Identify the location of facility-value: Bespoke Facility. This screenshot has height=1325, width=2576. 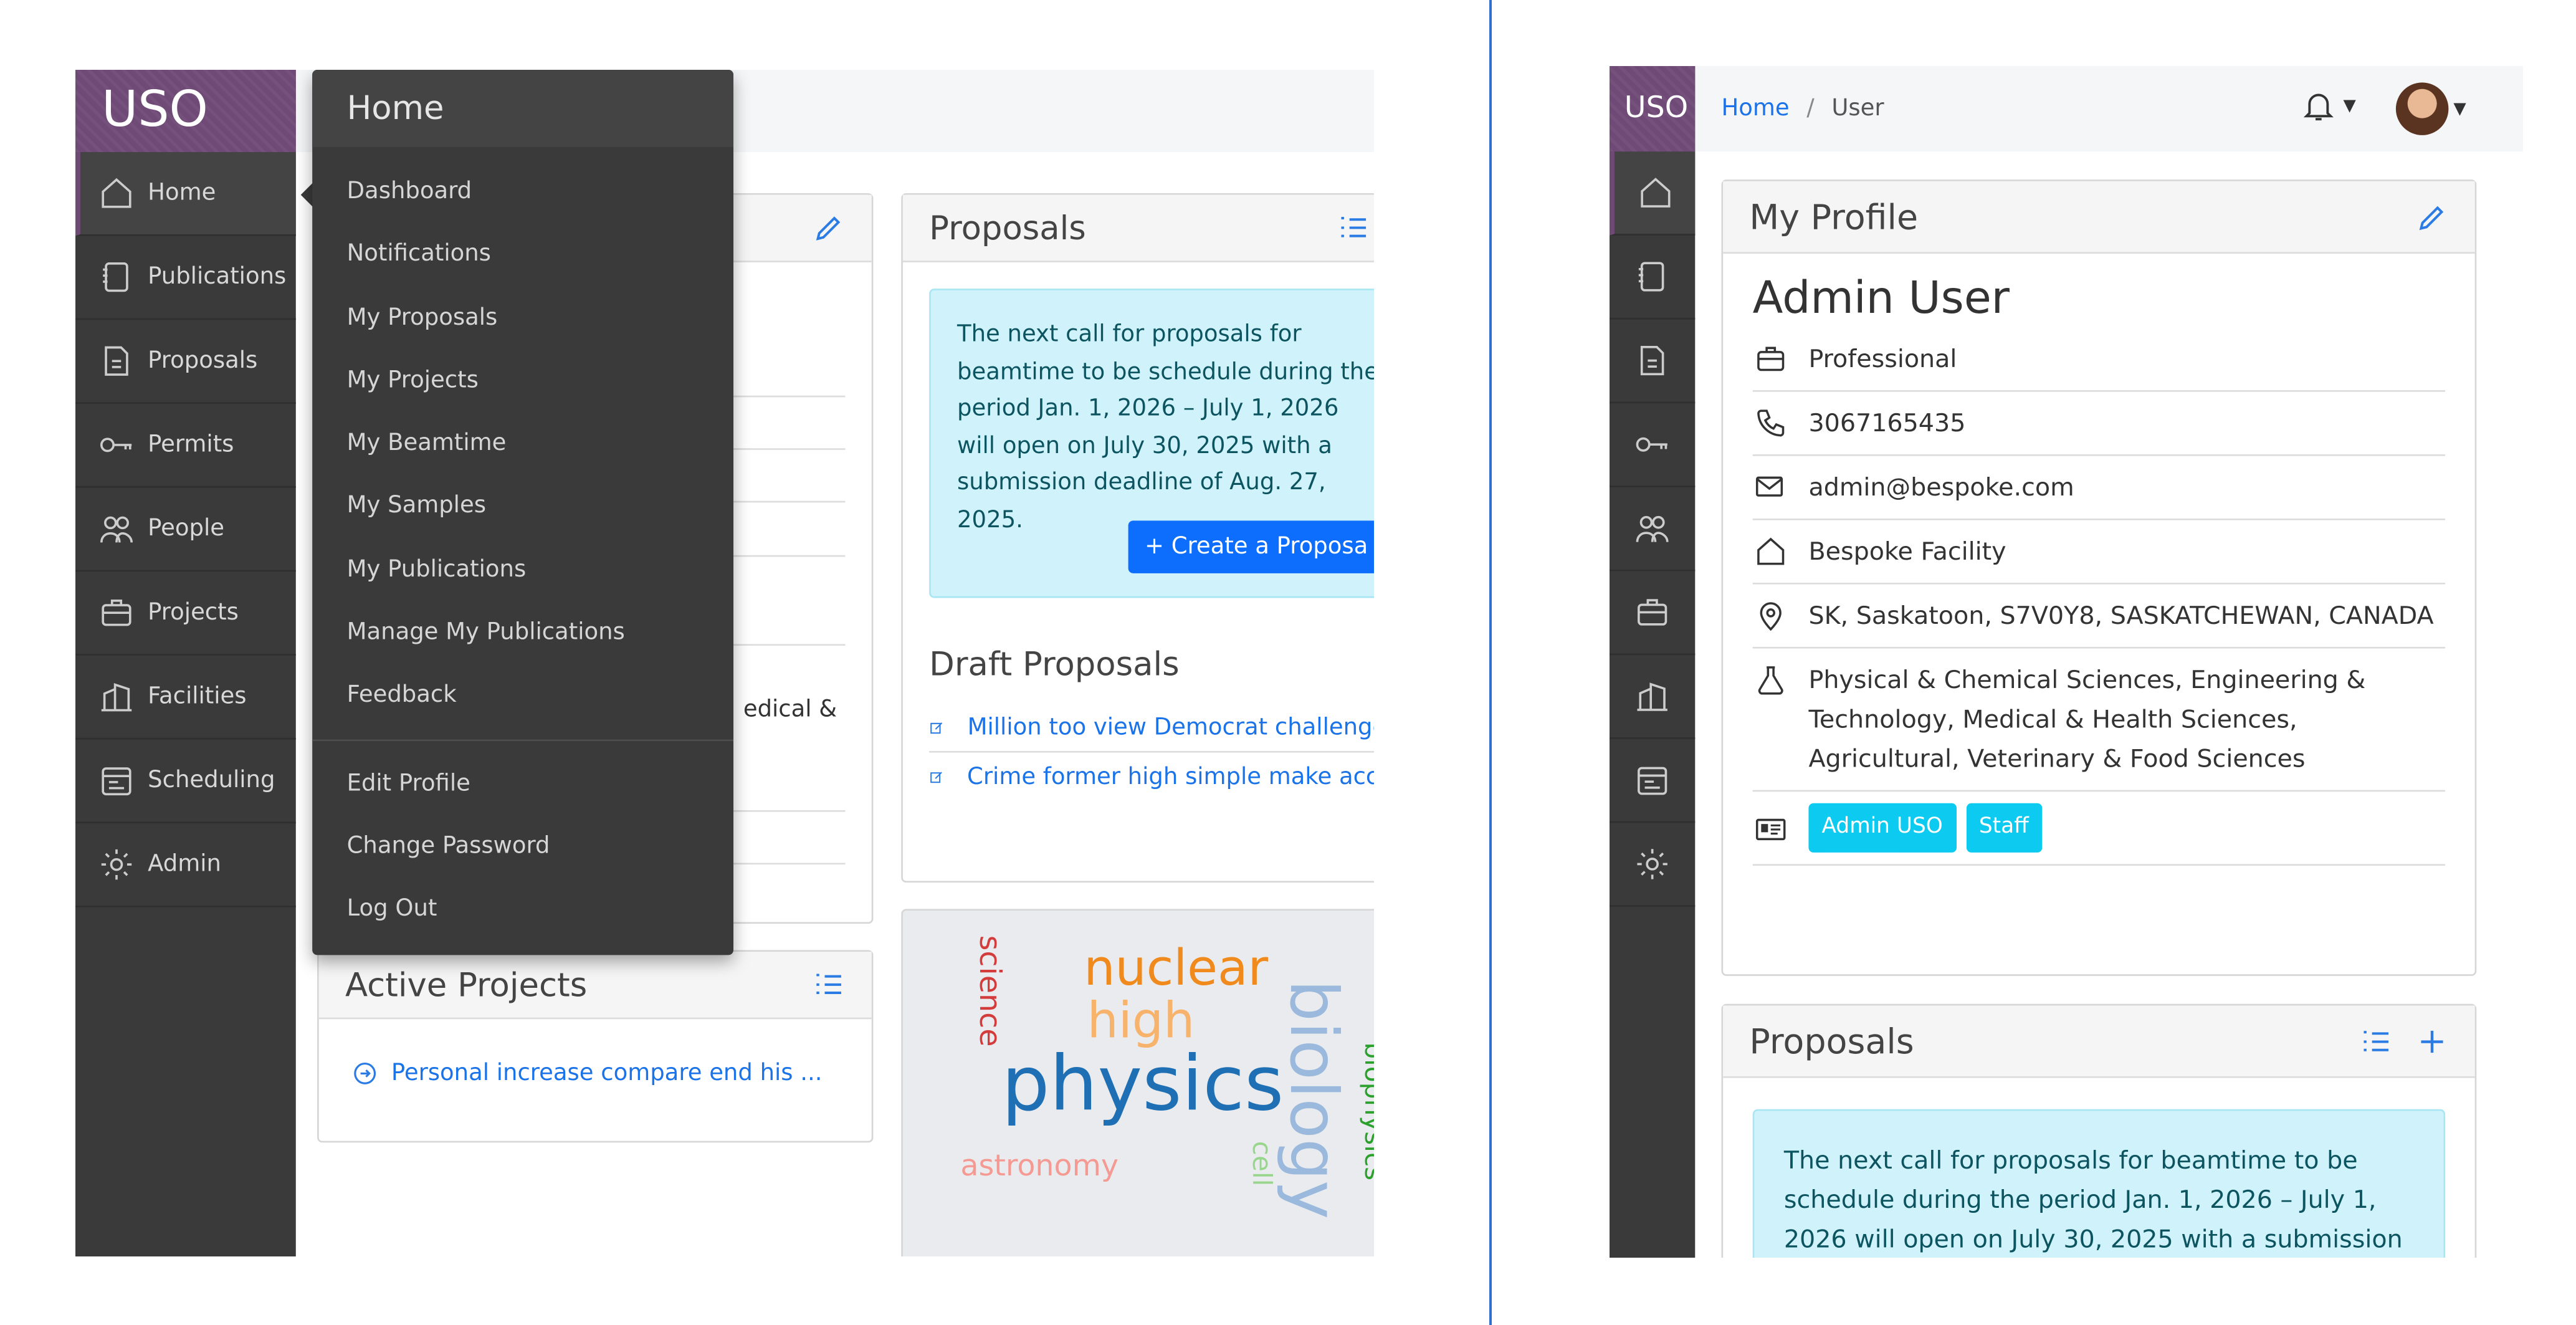
(1907, 552).